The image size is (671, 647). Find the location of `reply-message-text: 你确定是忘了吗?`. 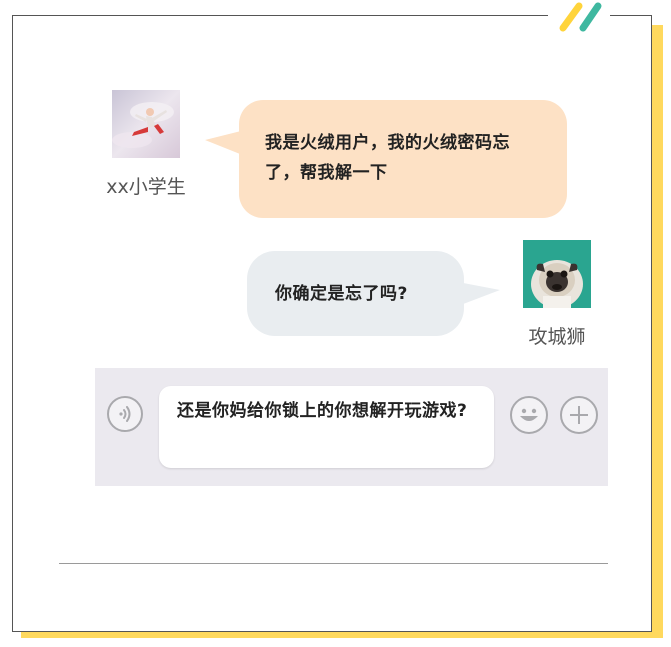

reply-message-text: 你确定是忘了吗? is located at coordinates (341, 294).